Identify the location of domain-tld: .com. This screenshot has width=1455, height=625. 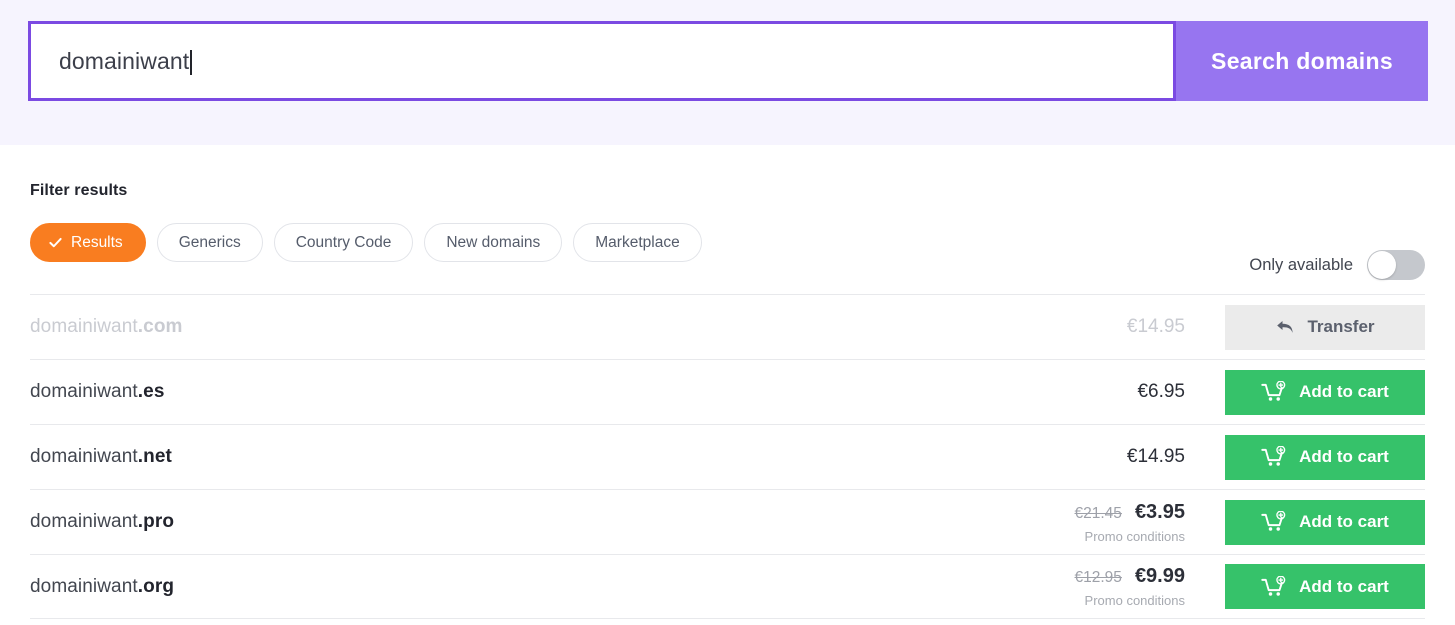
(160, 326).